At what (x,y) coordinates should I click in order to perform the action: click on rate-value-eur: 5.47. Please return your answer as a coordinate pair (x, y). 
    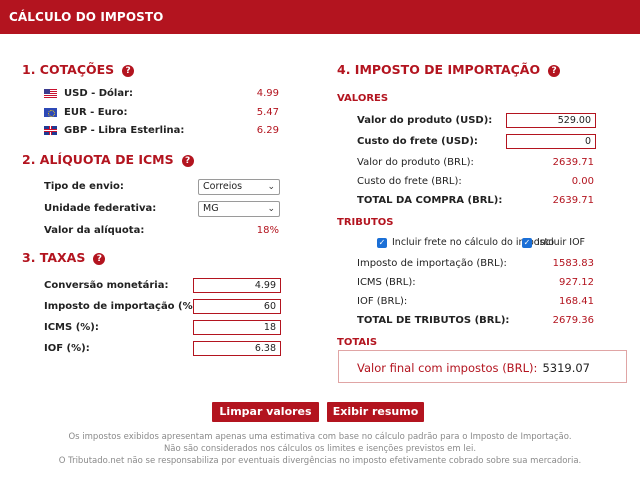
    Looking at the image, I should click on (267, 112).